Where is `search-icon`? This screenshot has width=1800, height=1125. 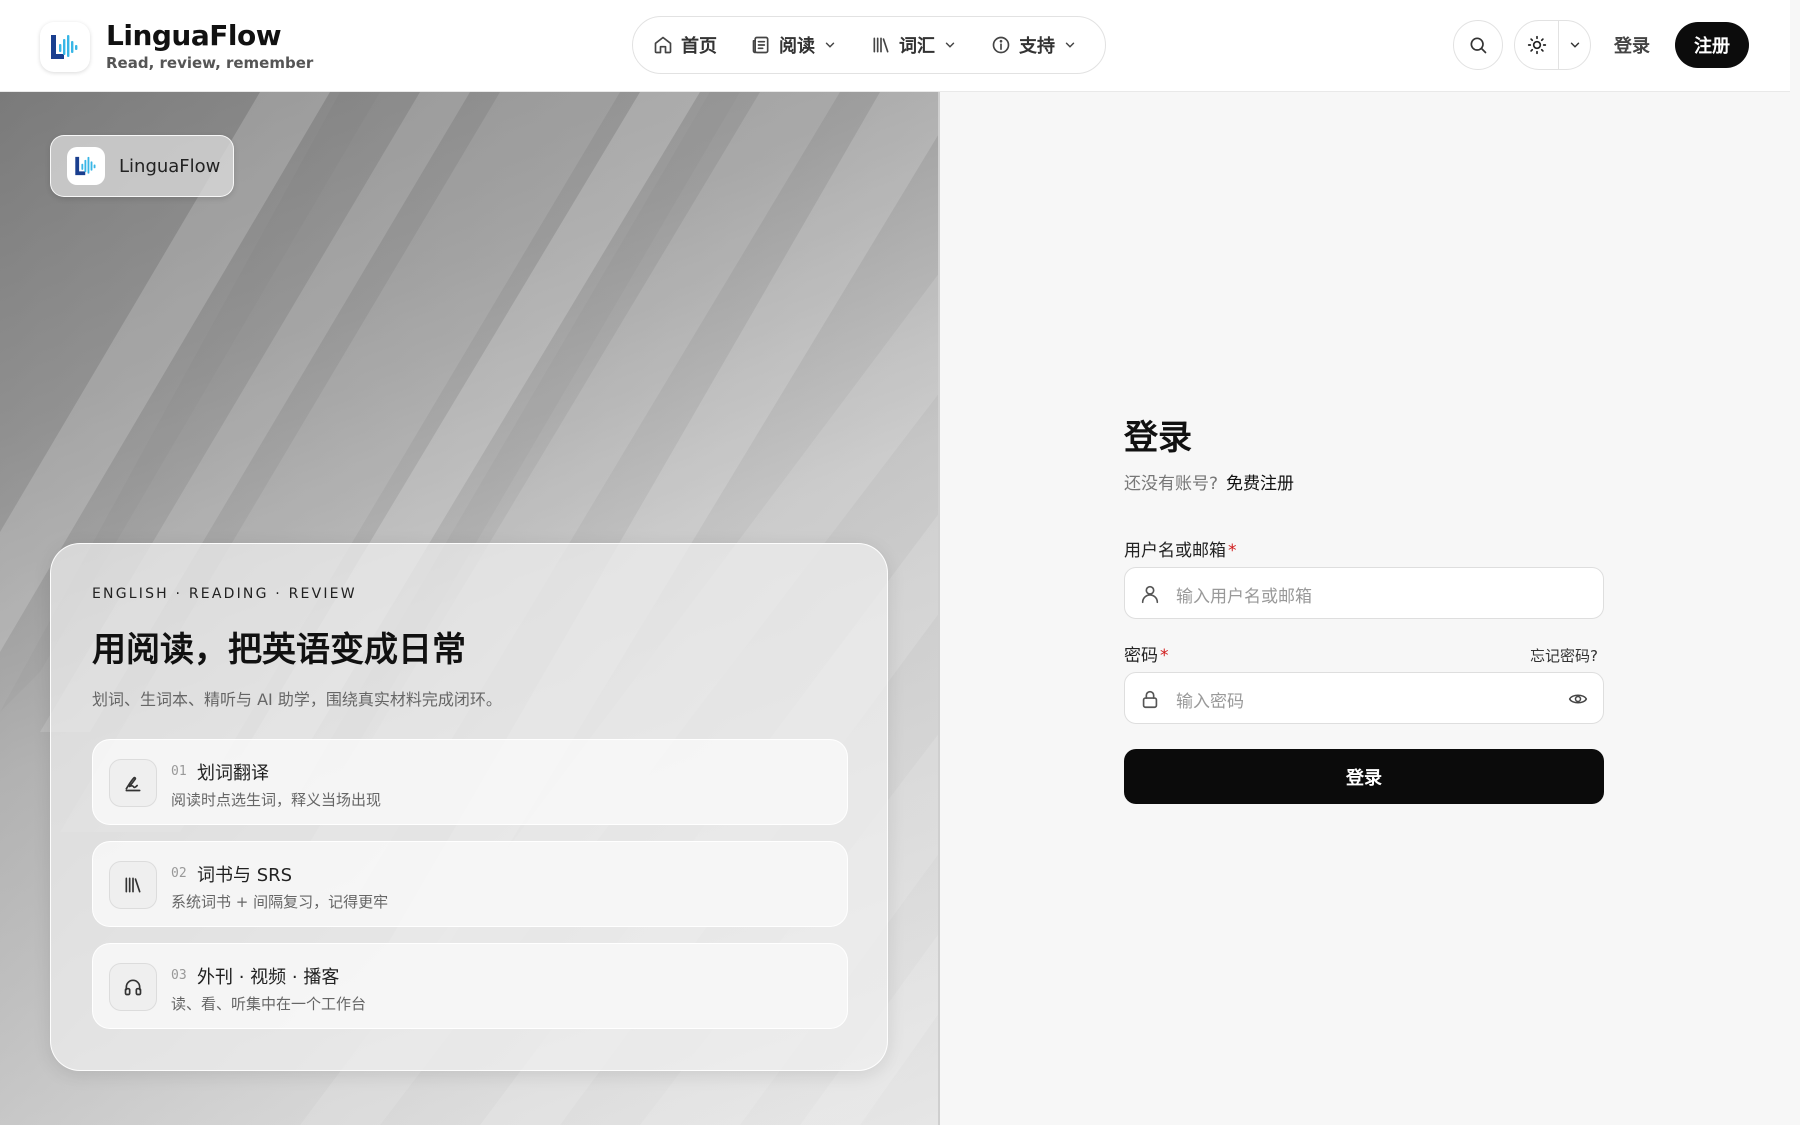 search-icon is located at coordinates (1478, 45).